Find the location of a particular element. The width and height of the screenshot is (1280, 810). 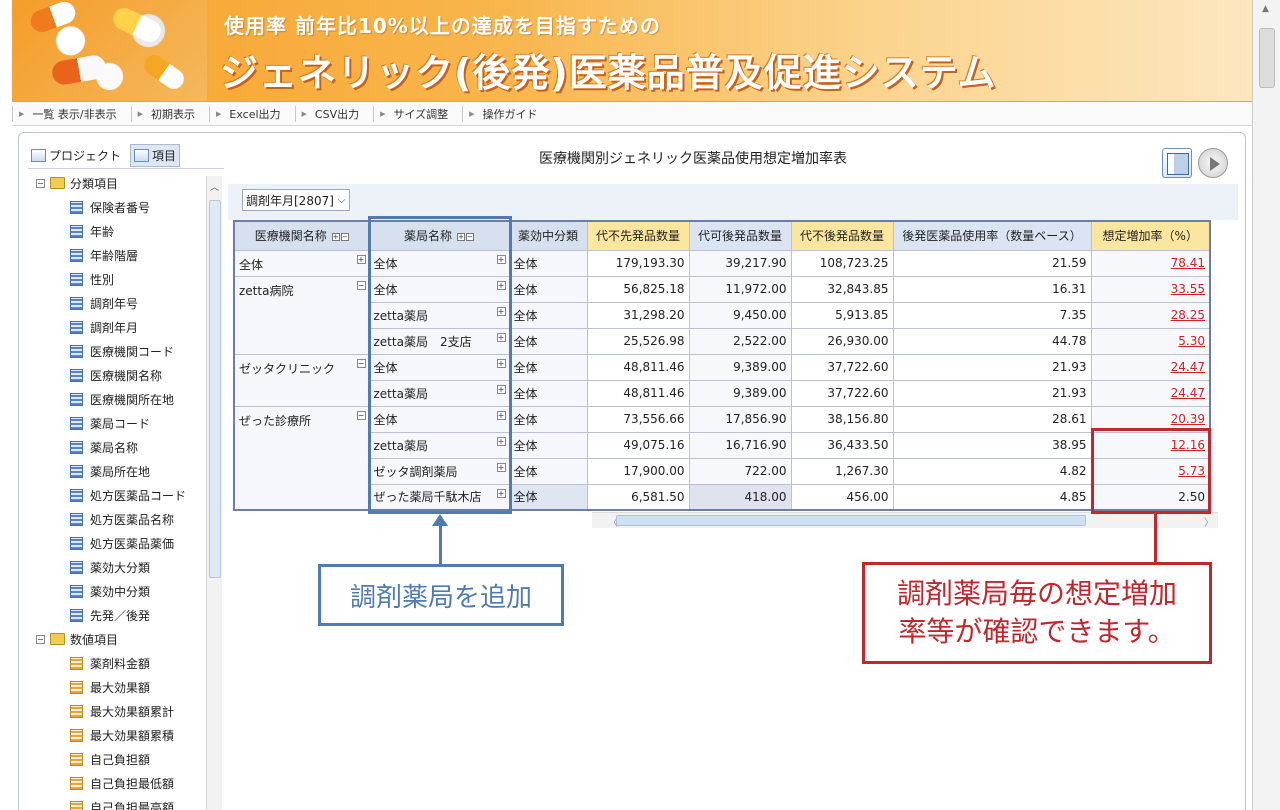

header-label: 医療機関名称 is located at coordinates (290, 236).